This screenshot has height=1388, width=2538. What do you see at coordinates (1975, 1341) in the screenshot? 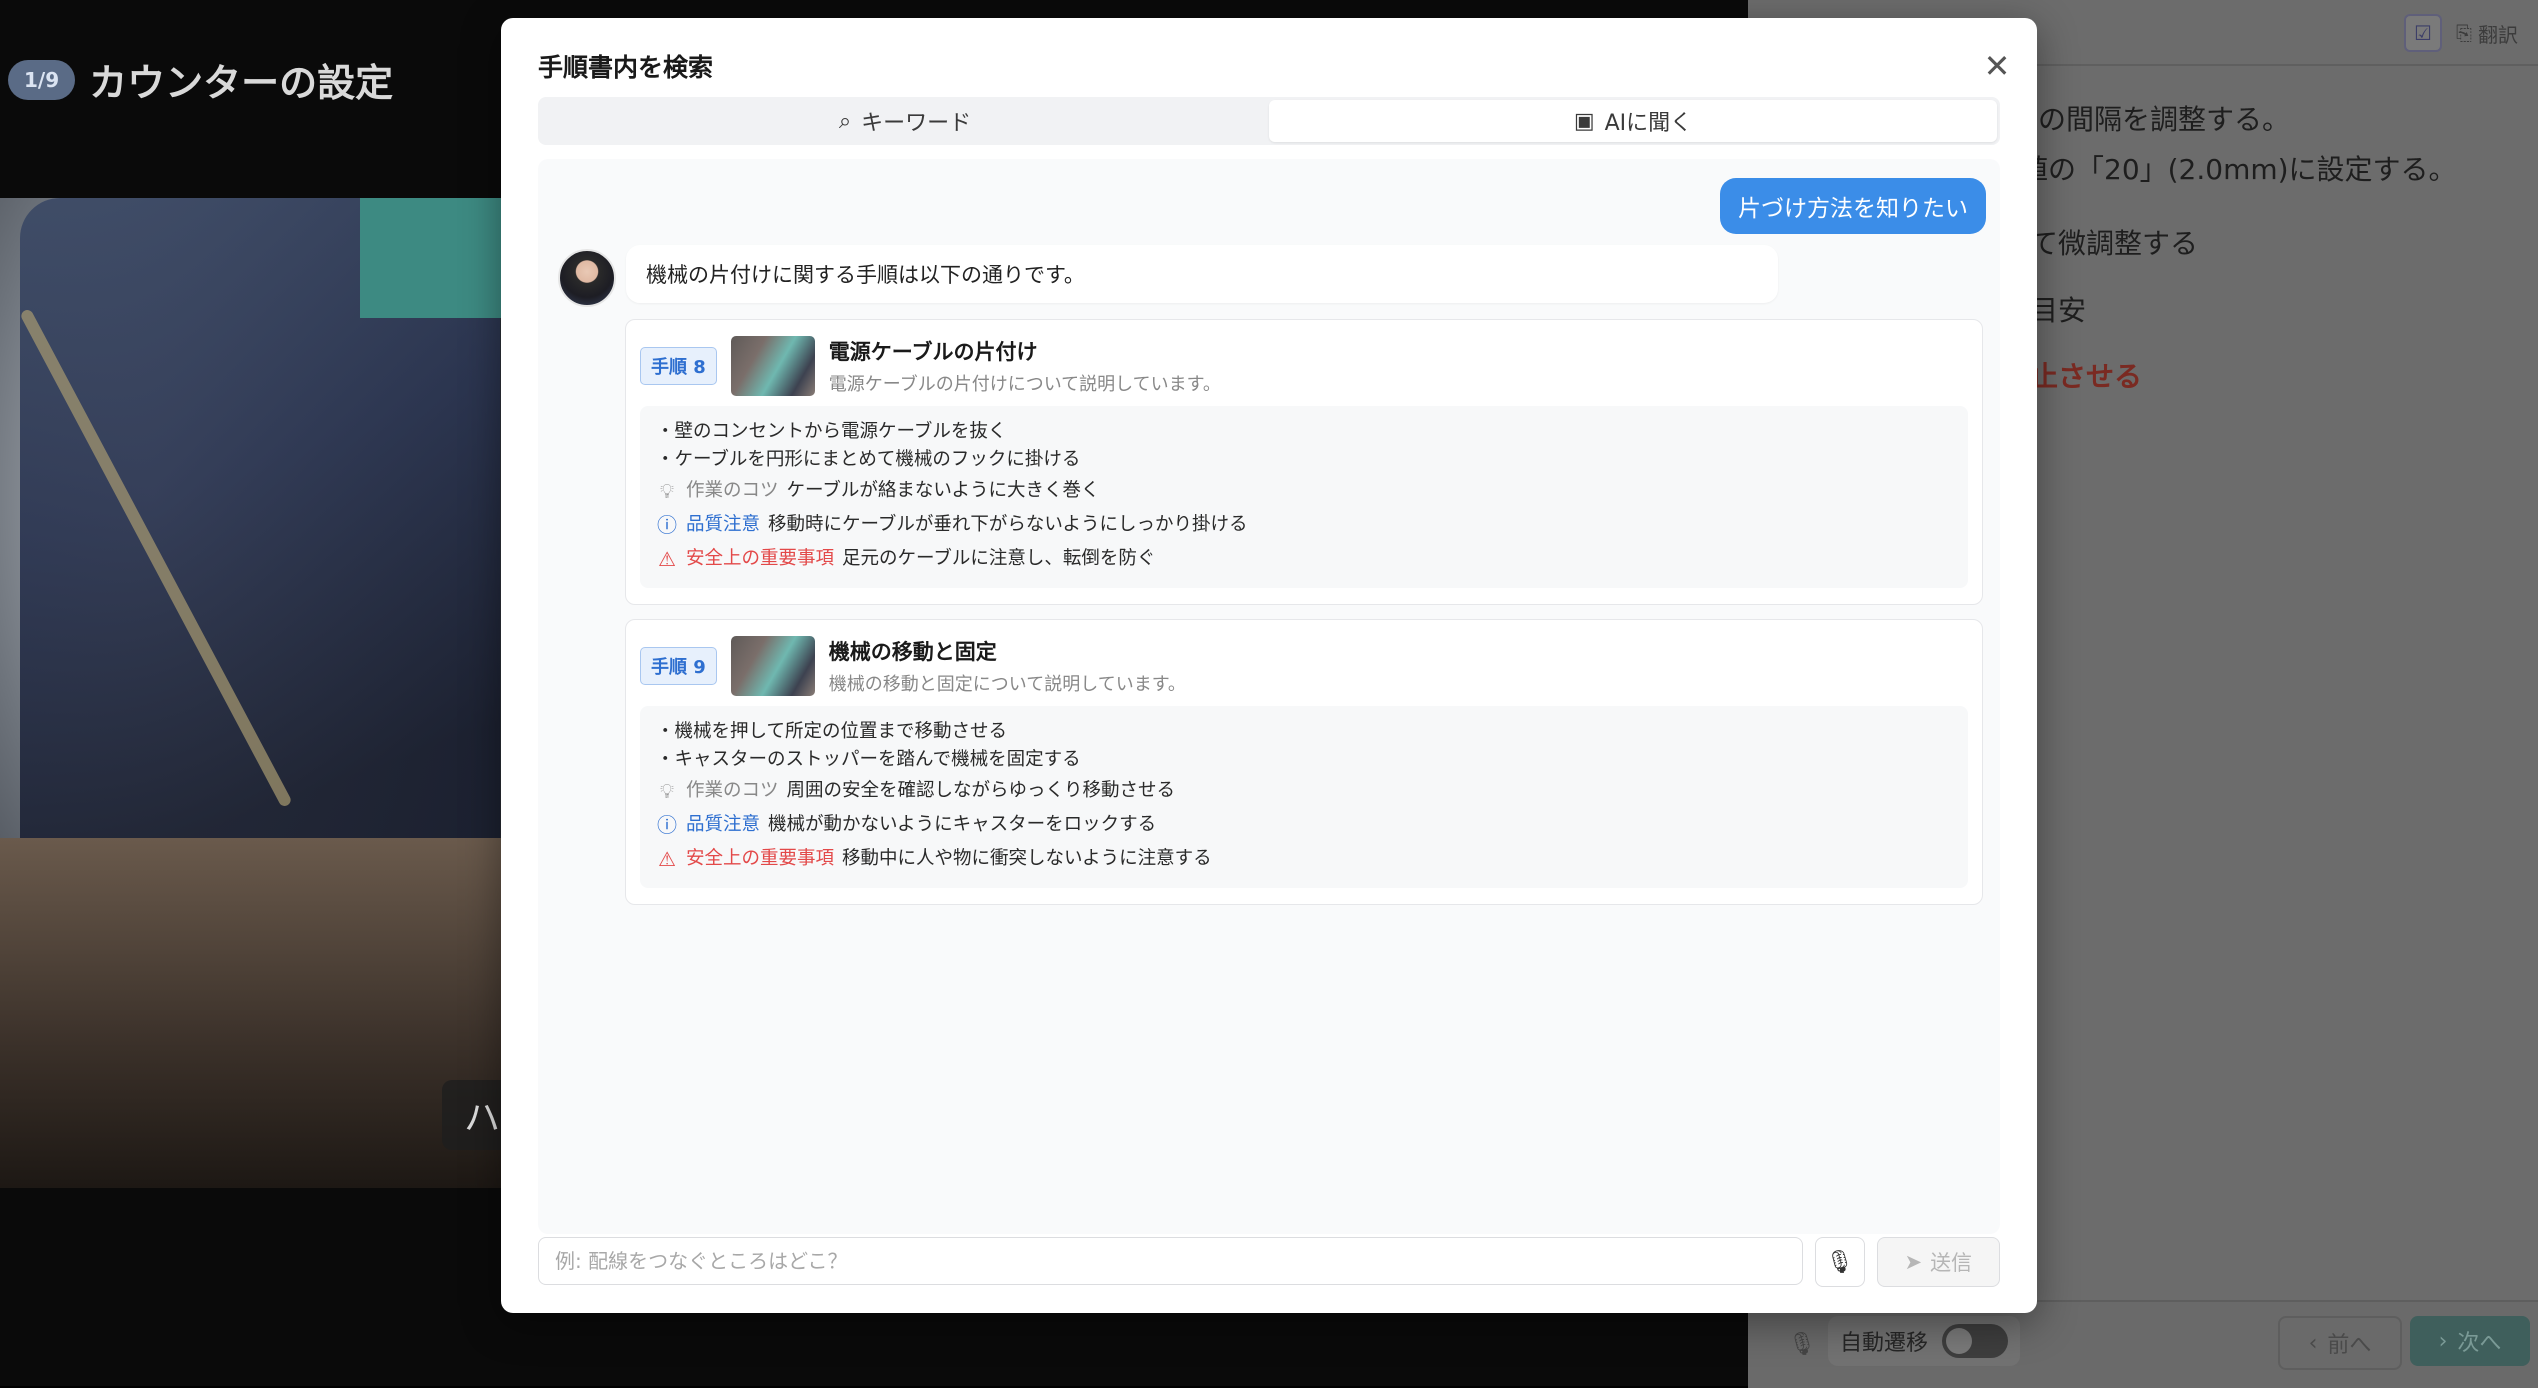
I see `auto-transition-toggle` at bounding box center [1975, 1341].